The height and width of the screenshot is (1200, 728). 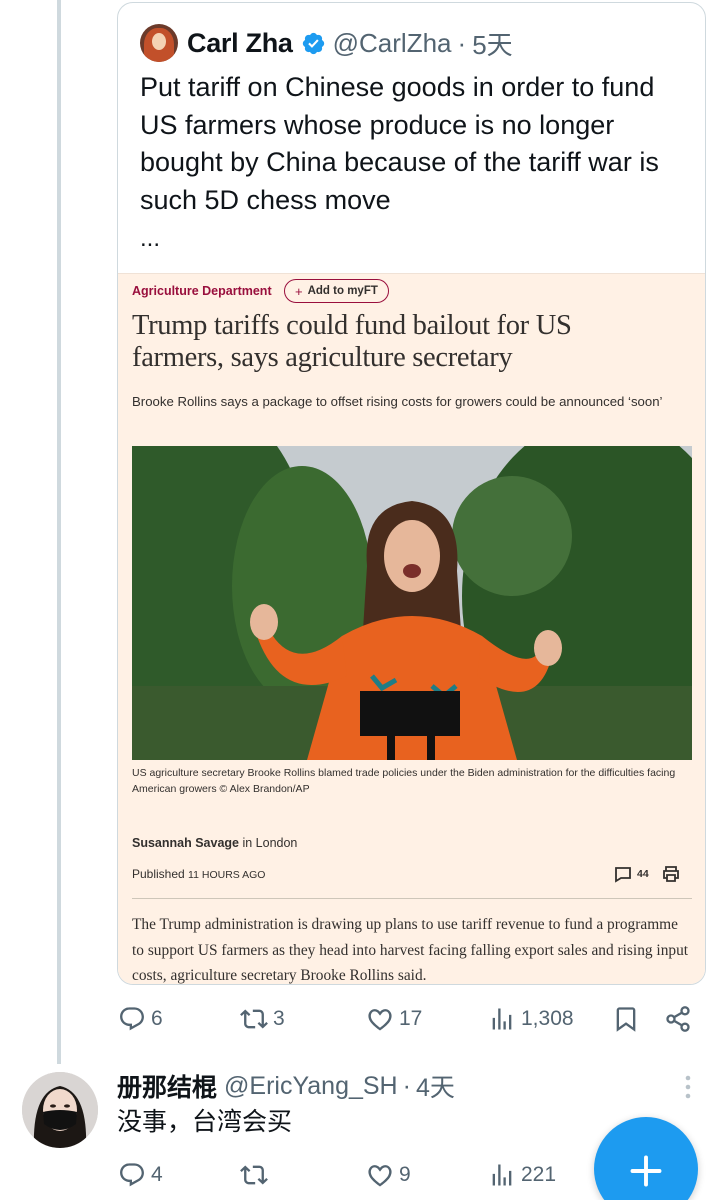 What do you see at coordinates (159, 43) in the screenshot?
I see `quoted-author-avatar` at bounding box center [159, 43].